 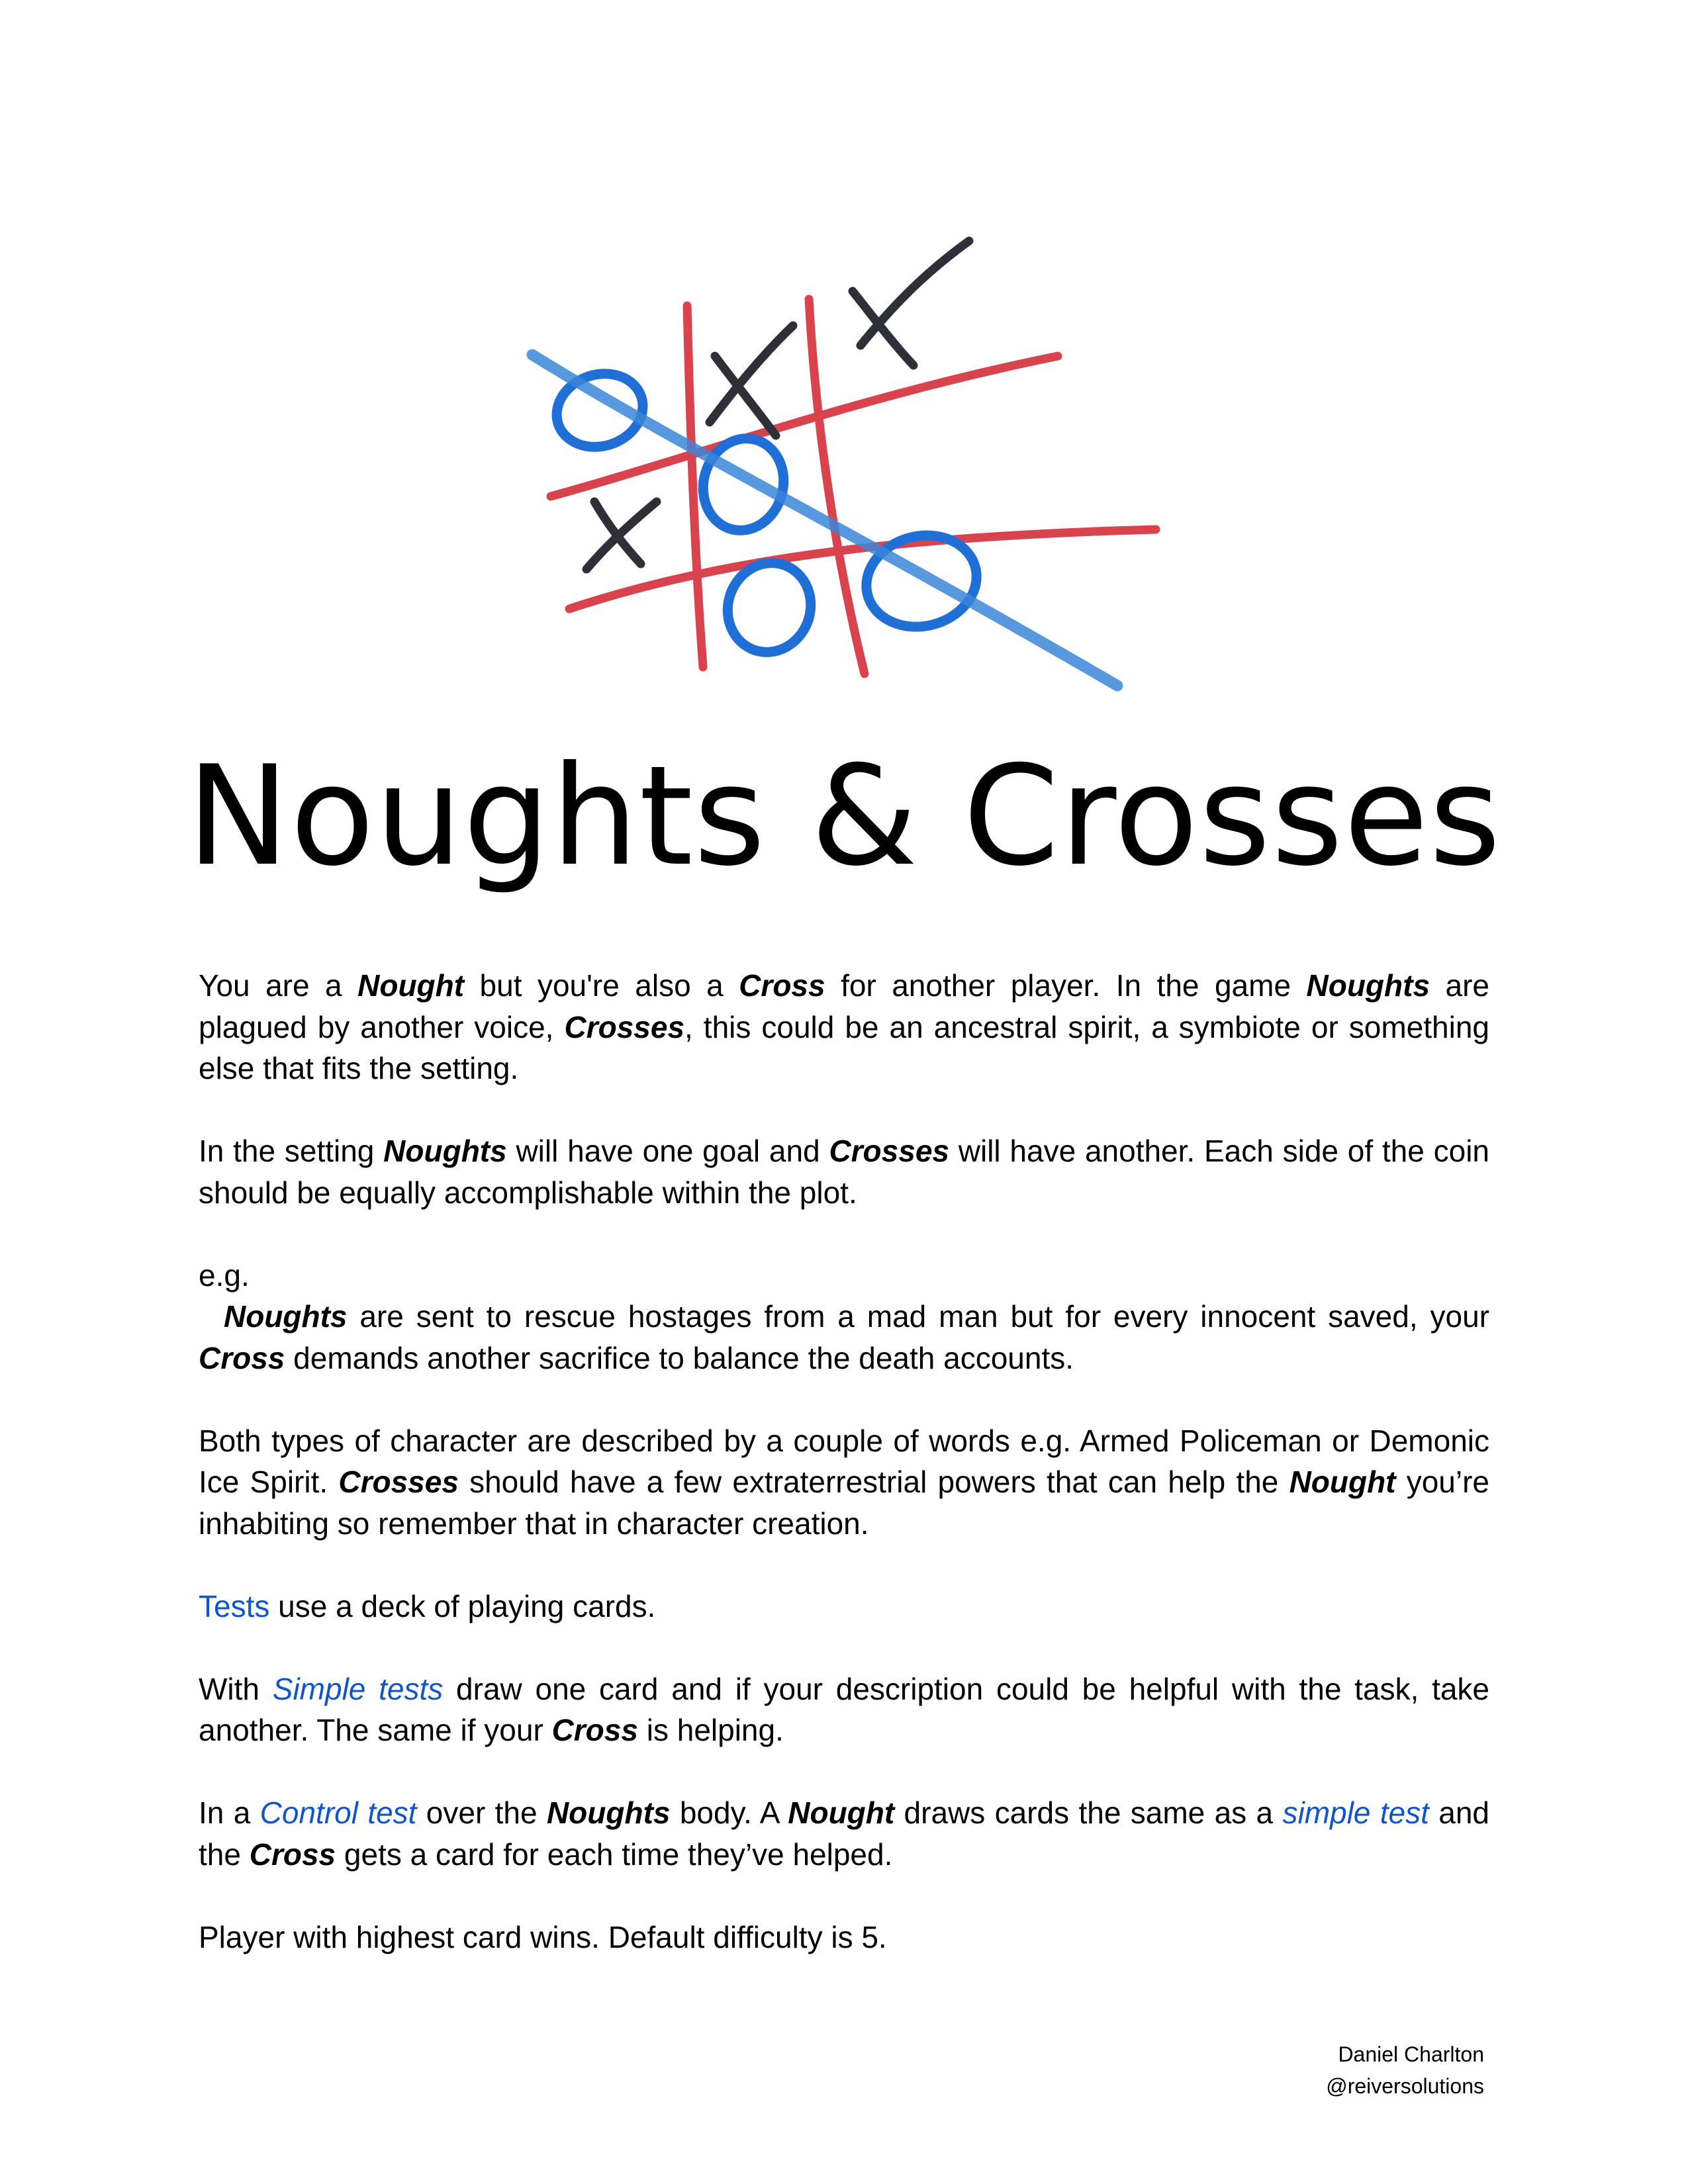 What do you see at coordinates (1066, 985) in the screenshot?
I see `text-segment: for another player. In the game` at bounding box center [1066, 985].